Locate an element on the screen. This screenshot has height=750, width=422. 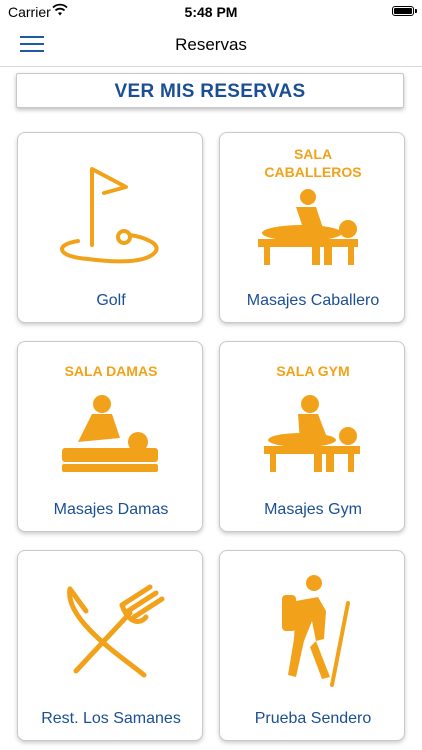
status-time: 5:48 PM is located at coordinates (211, 12).